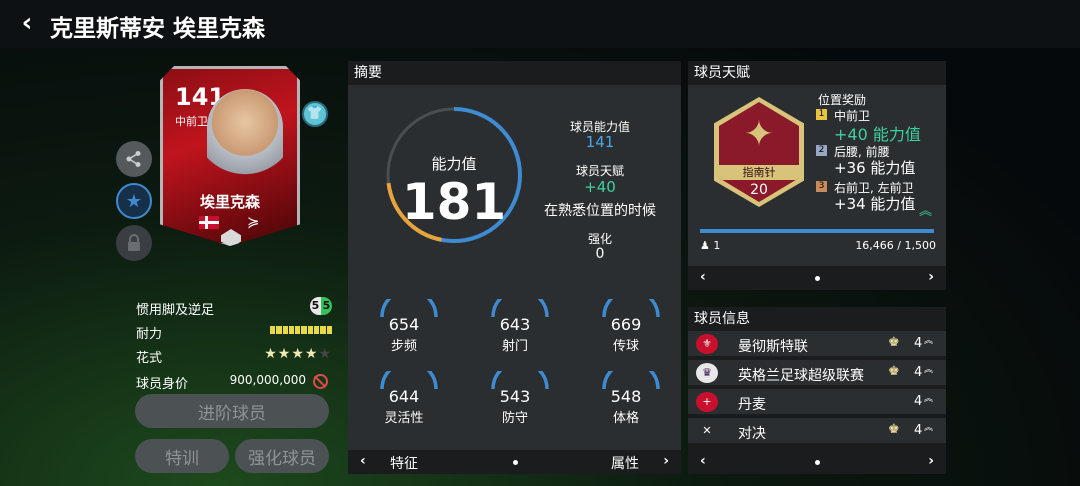 This screenshot has width=1080, height=486. I want to click on info-row: ⚜ 曼彻斯特联 ♚ 4 ︽, so click(817, 344).